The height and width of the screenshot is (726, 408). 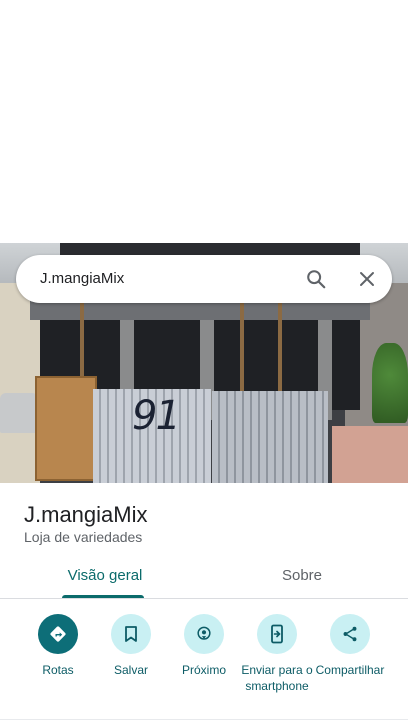 I want to click on search-query: J.mangiaMix, so click(x=82, y=278).